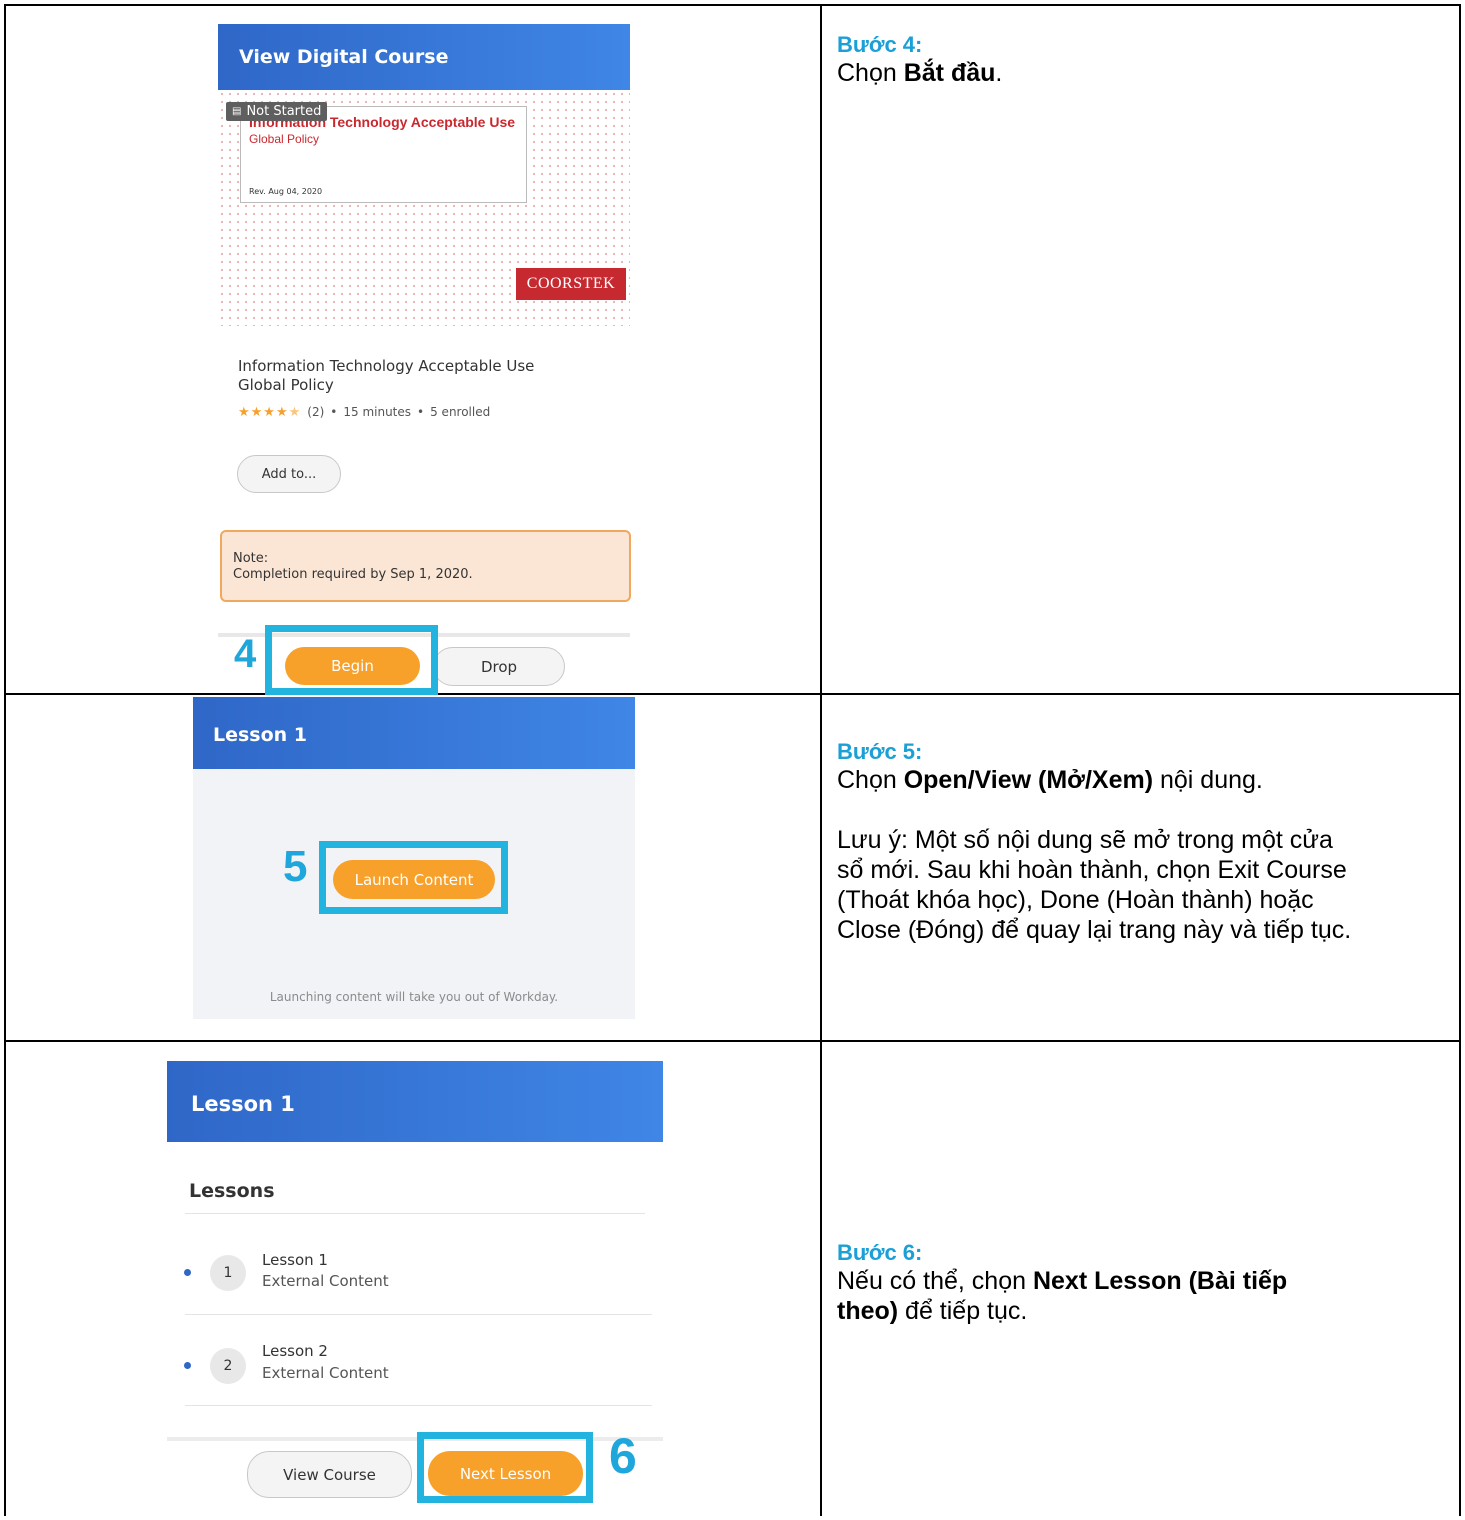 The image size is (1465, 1520). Describe the element at coordinates (460, 412) in the screenshot. I see `enrolled-count: 5 enrolled` at that location.